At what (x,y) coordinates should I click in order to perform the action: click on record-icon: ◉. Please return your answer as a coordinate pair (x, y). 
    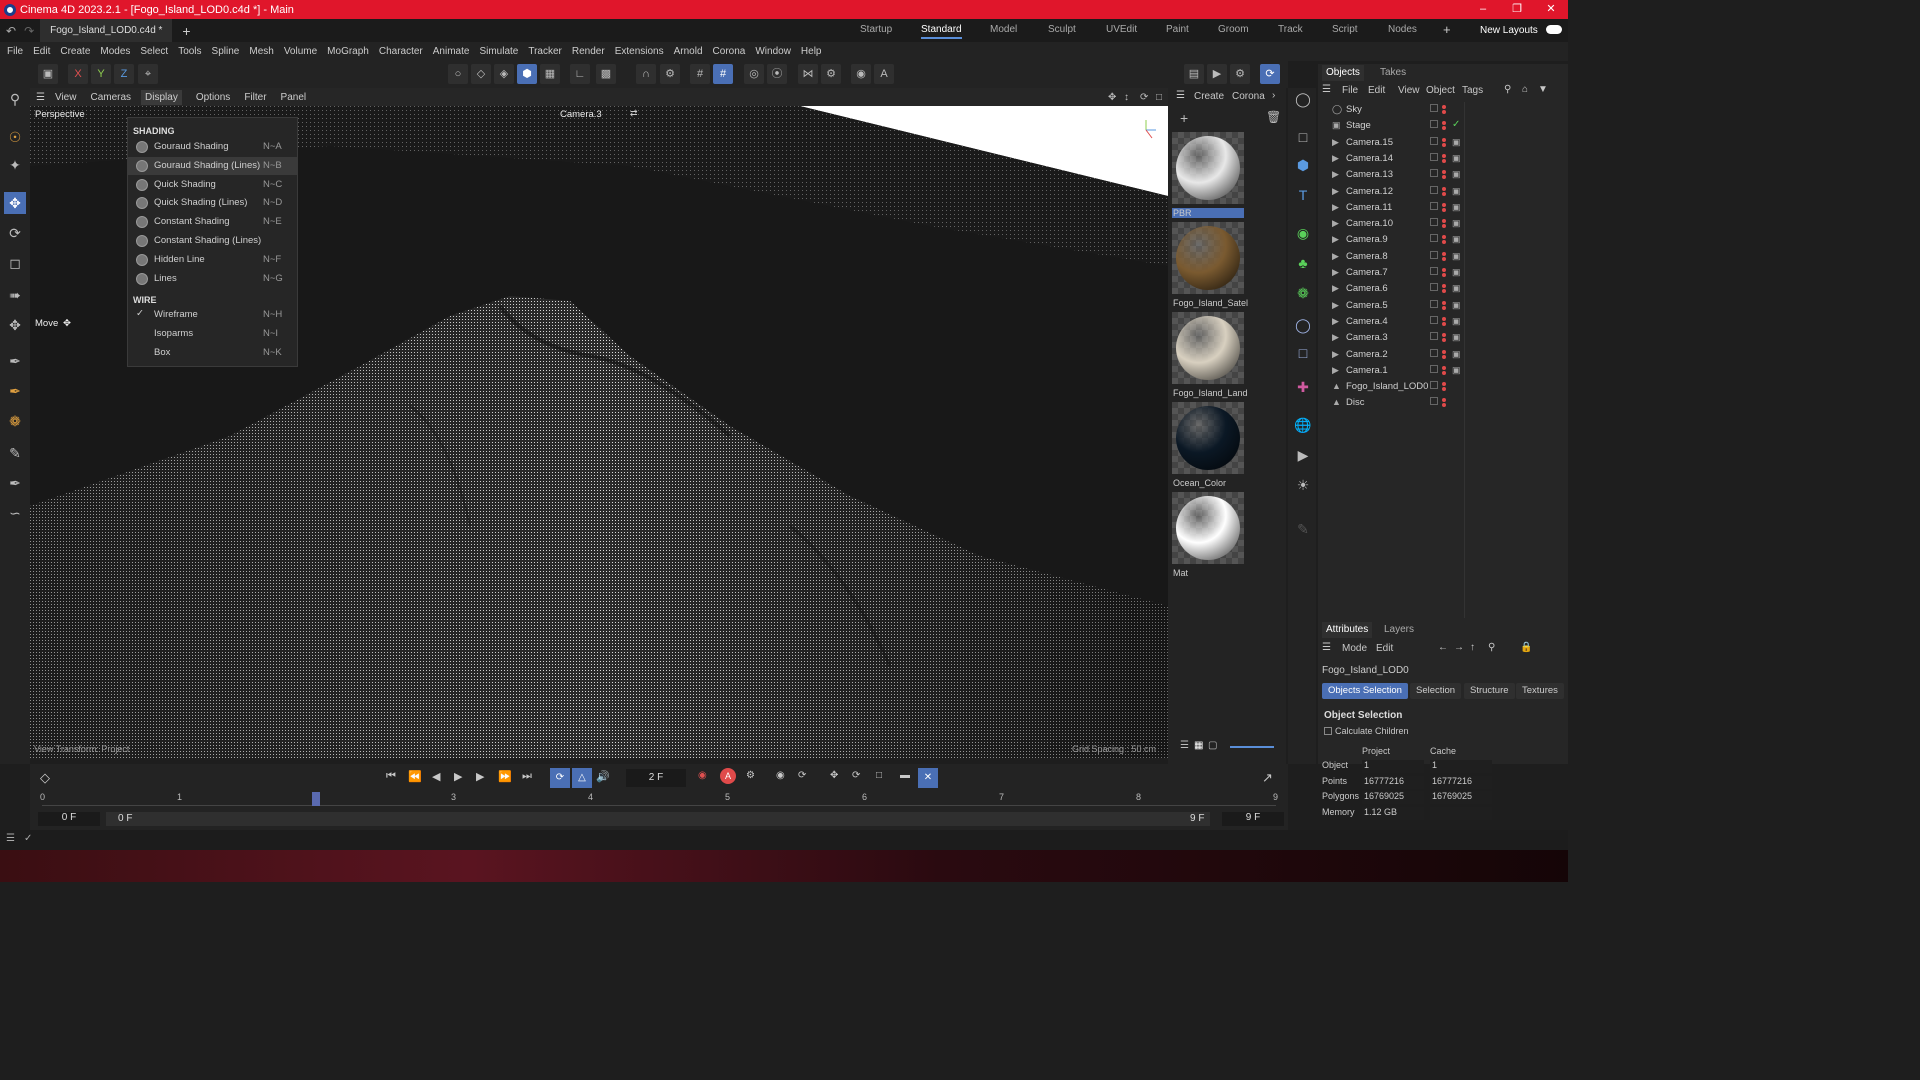
    Looking at the image, I should click on (702, 775).